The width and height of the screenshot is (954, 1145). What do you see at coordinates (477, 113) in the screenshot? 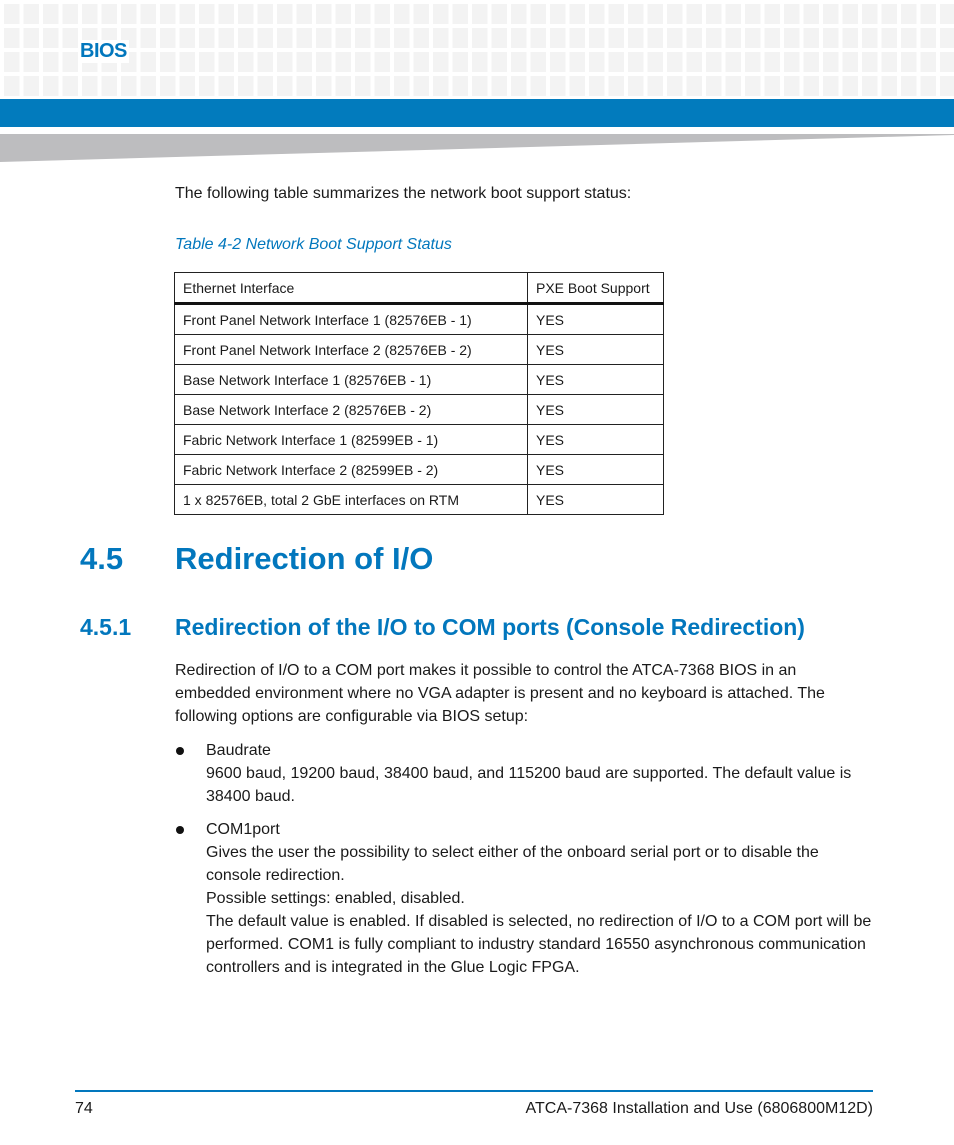
I see `header-bar` at bounding box center [477, 113].